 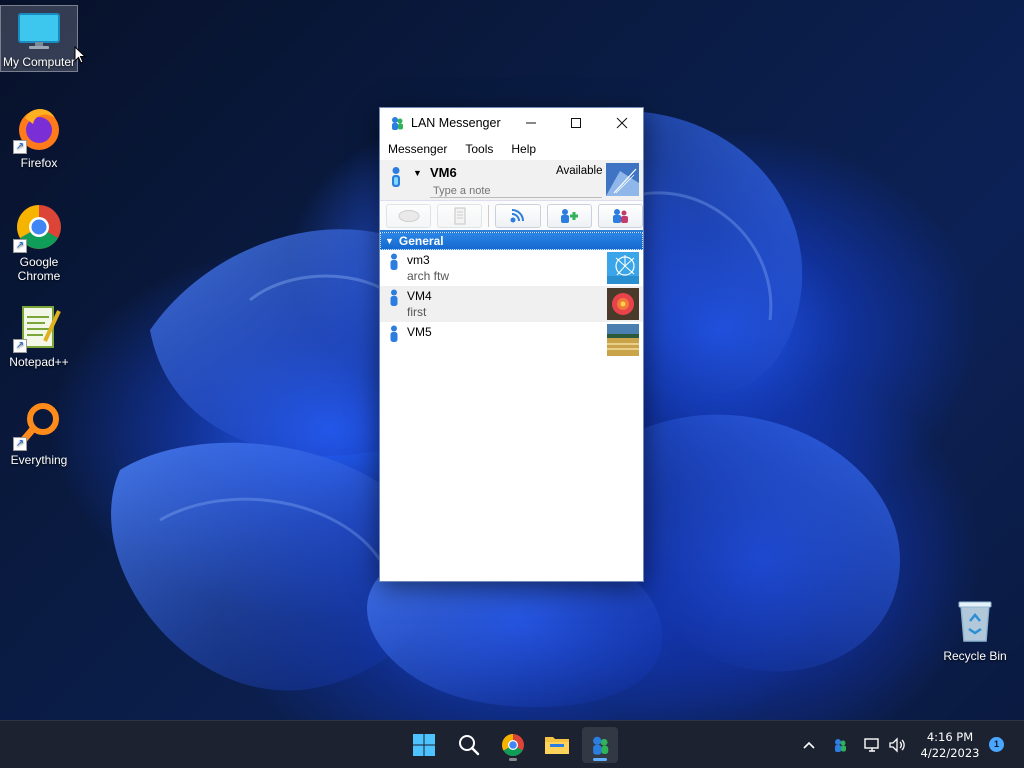 What do you see at coordinates (39, 362) in the screenshot?
I see `desktop-icon-label: Notepad++` at bounding box center [39, 362].